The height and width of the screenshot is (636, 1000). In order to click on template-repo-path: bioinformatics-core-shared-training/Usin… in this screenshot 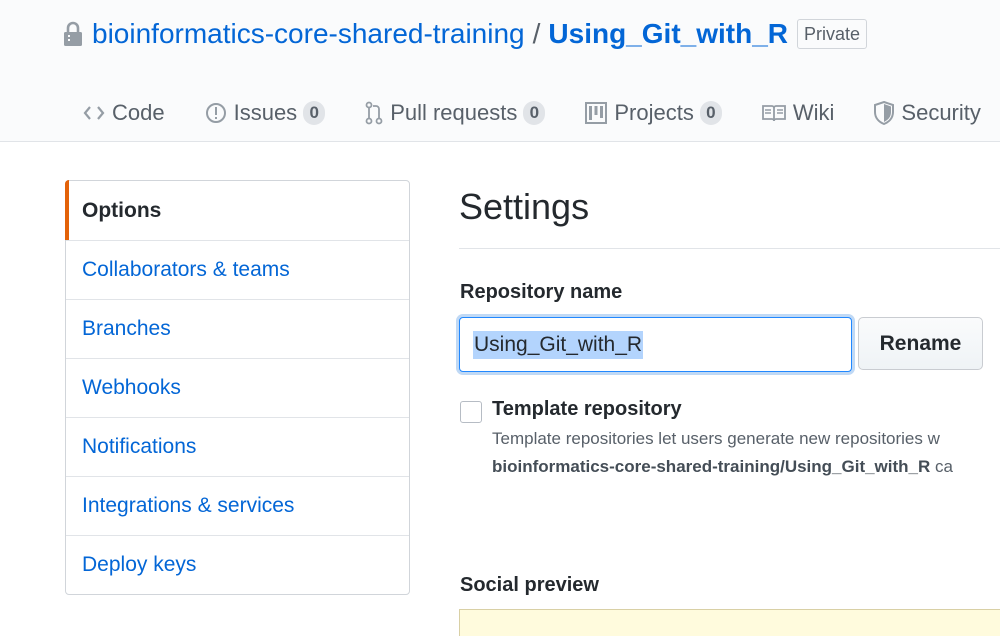, I will do `click(711, 466)`.